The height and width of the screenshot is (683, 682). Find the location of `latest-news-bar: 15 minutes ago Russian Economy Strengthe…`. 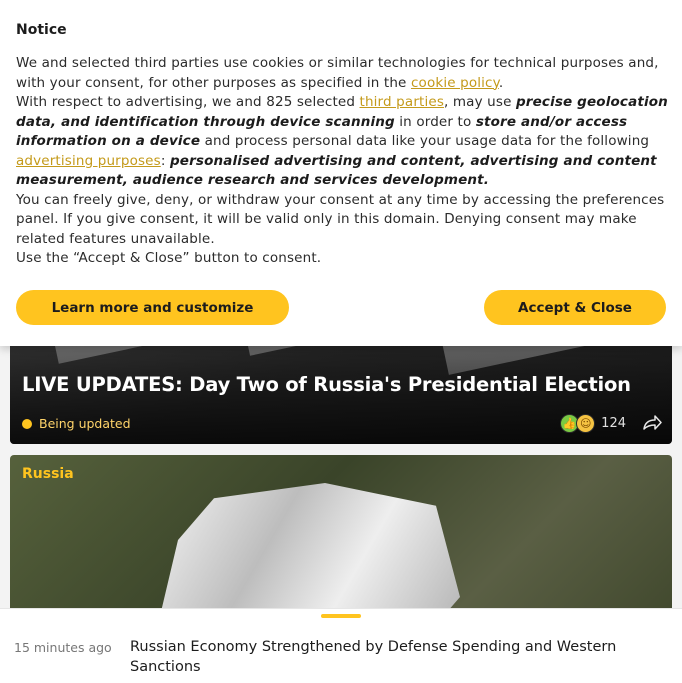

latest-news-bar: 15 minutes ago Russian Economy Strengthe… is located at coordinates (341, 645).